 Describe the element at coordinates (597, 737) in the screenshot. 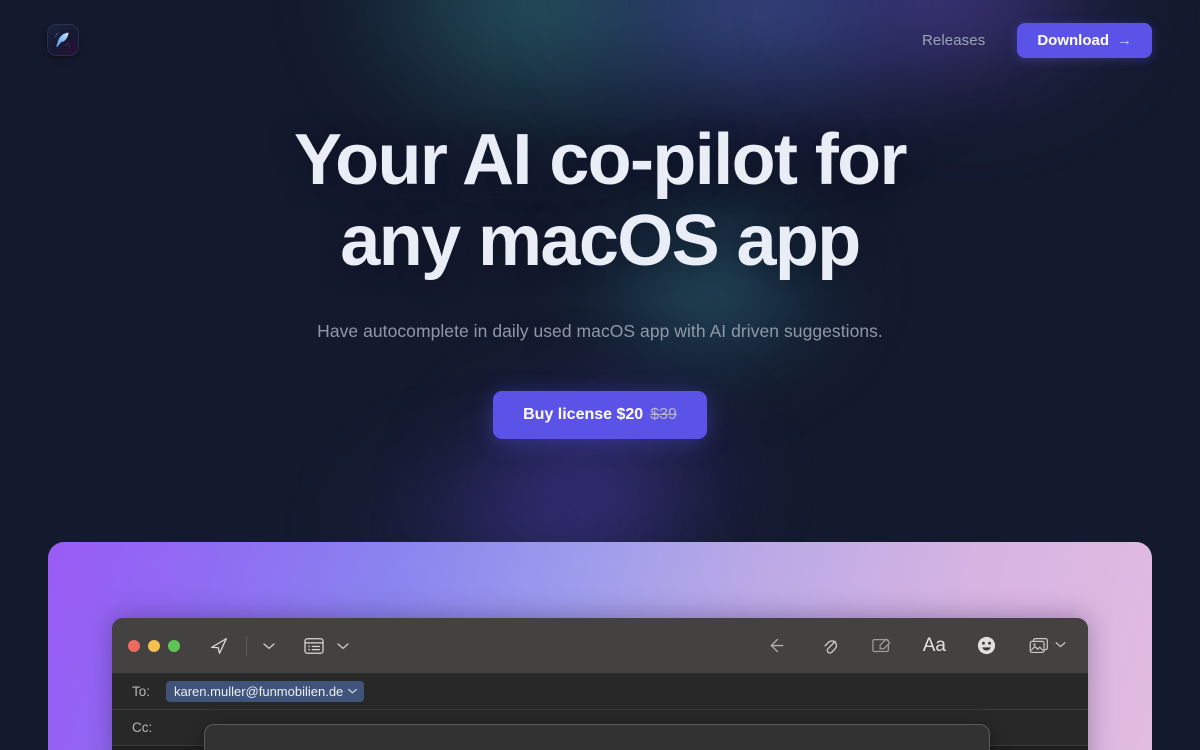

I see `ai-suggestion-popup` at that location.